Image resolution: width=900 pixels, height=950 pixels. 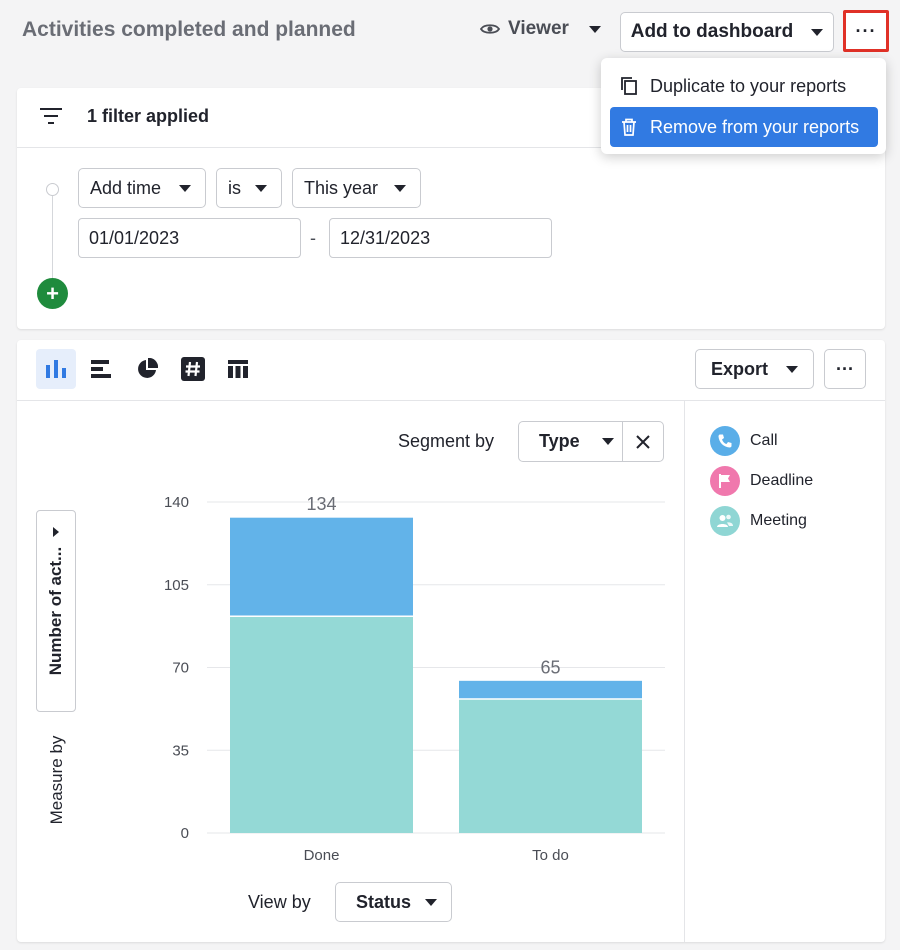 I want to click on date-from-value: 01/01/2023, so click(x=134, y=237).